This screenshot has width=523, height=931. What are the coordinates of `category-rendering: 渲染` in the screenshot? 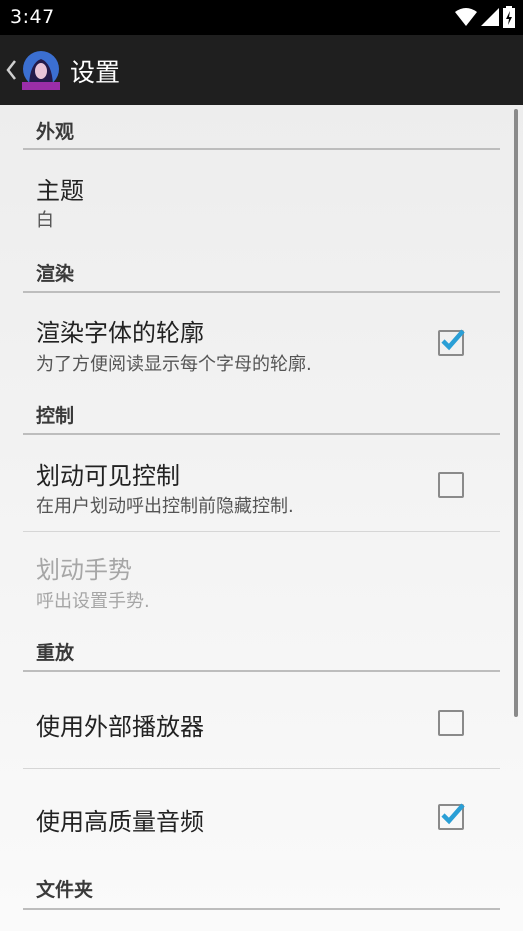 It's located at (55, 274).